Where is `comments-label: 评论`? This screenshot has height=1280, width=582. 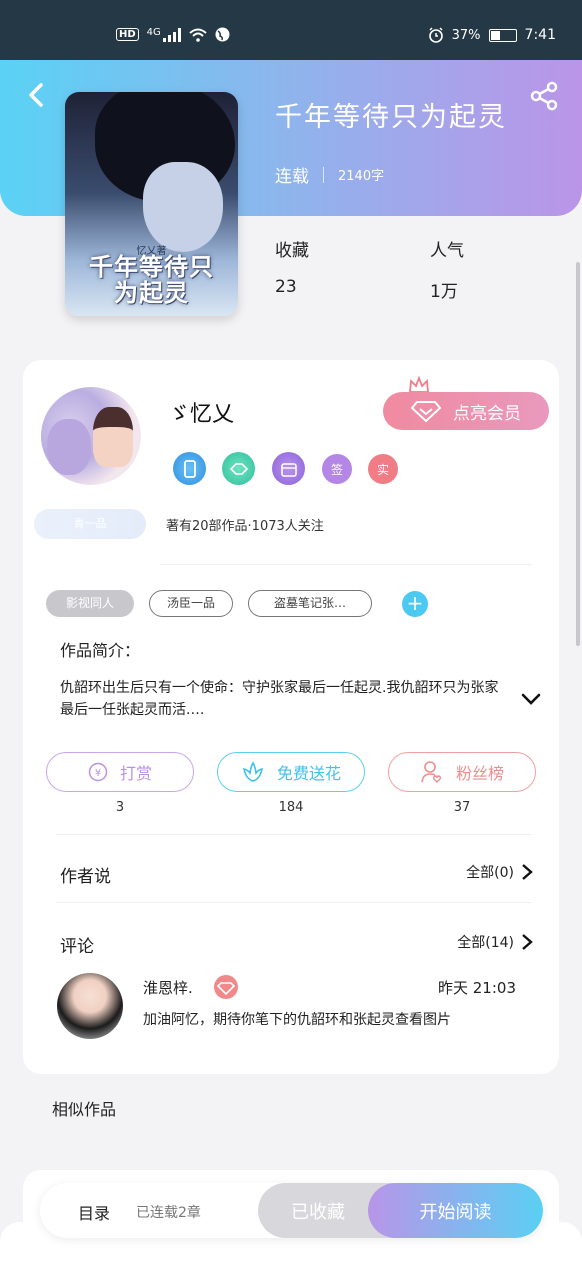
comments-label: 评论 is located at coordinates (77, 947).